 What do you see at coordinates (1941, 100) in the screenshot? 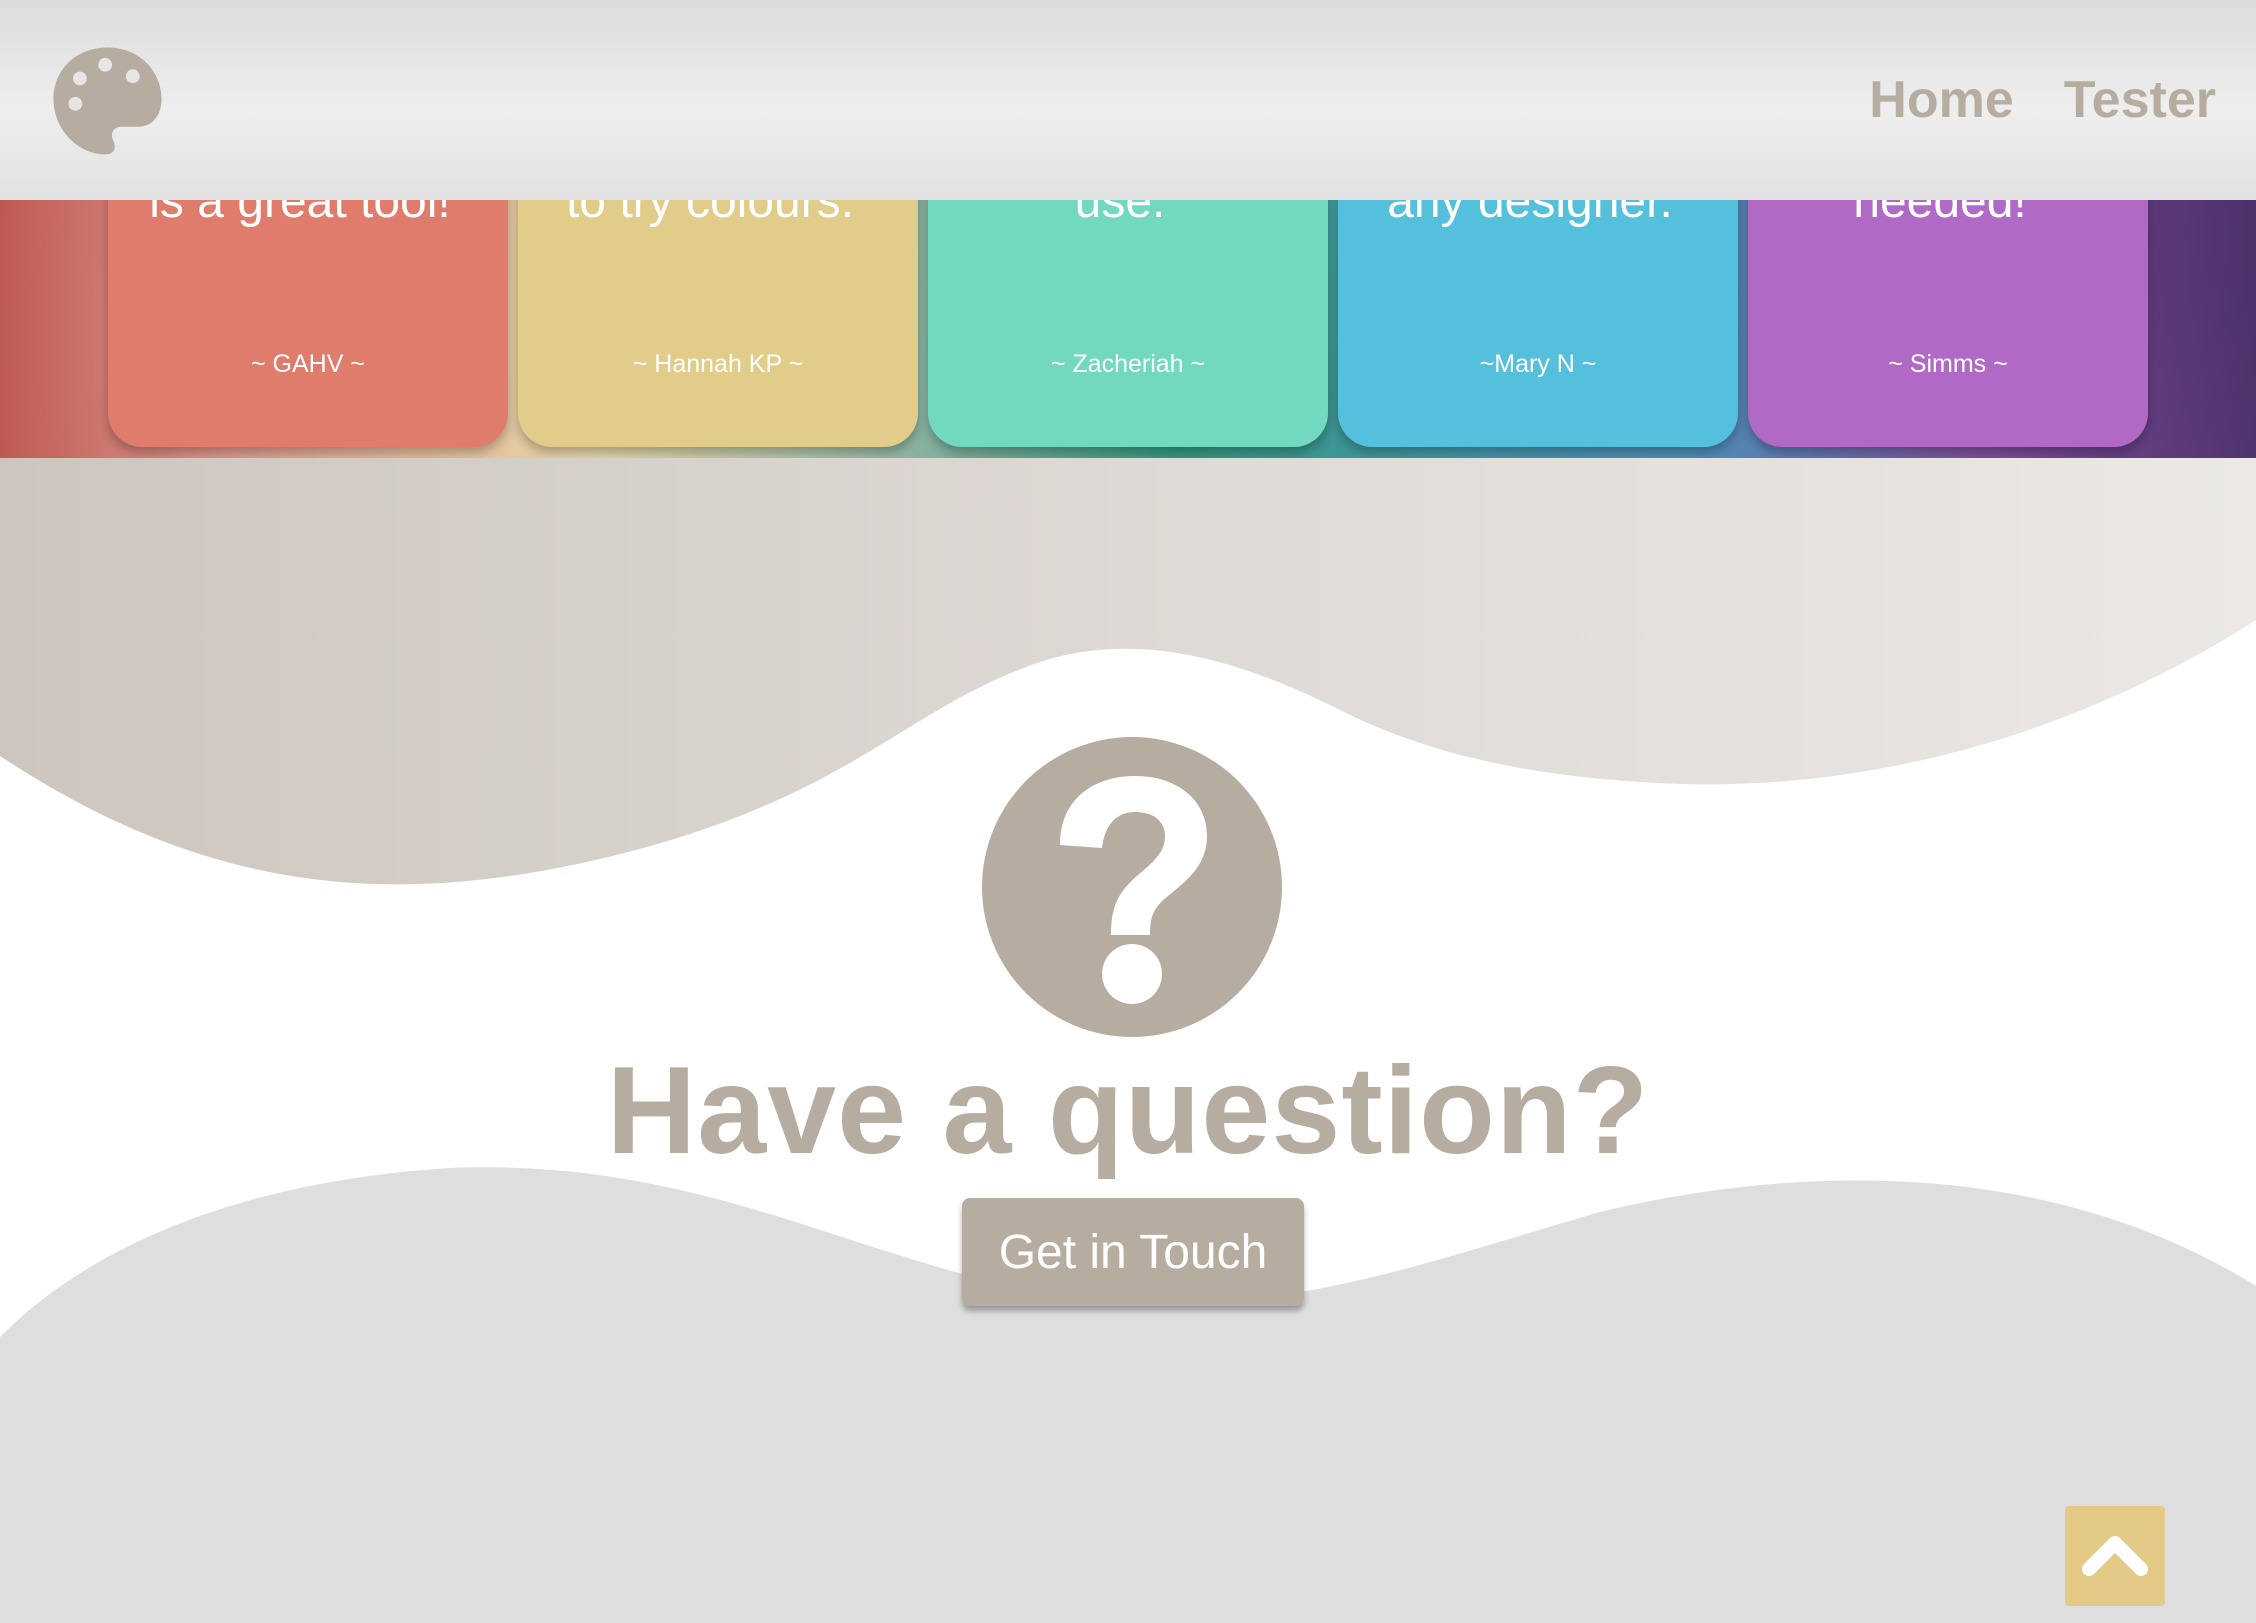
I see `nav-home-link: Home` at bounding box center [1941, 100].